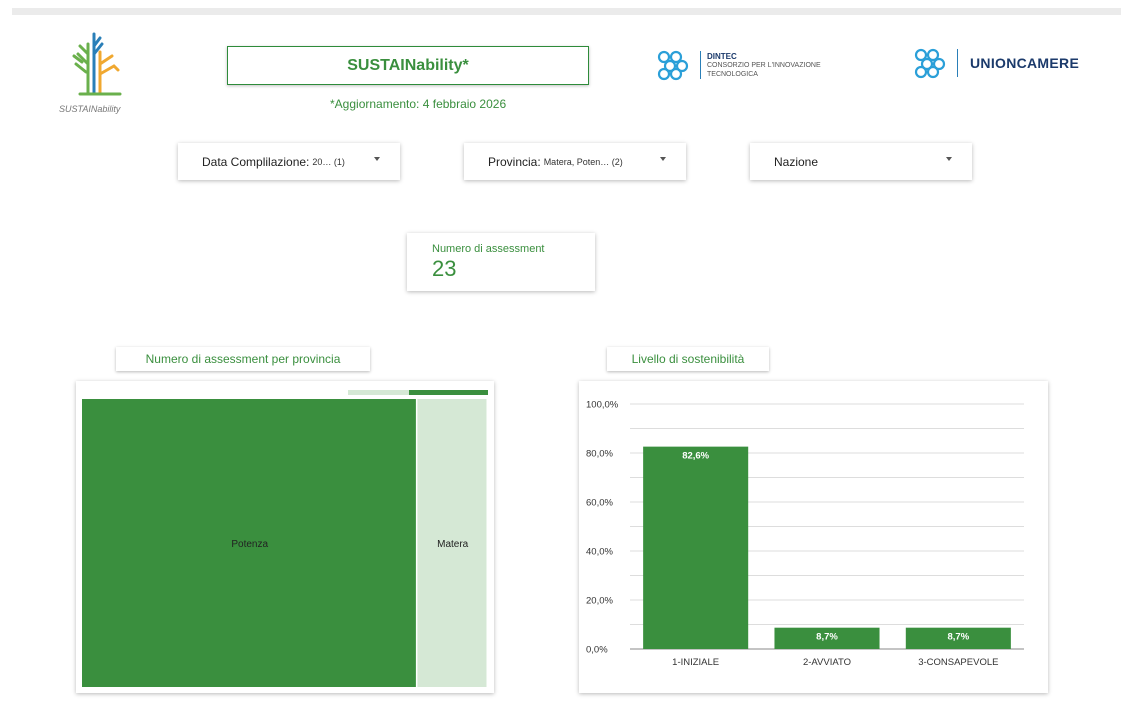  I want to click on y-tick-label: 20,0%, so click(599, 601).